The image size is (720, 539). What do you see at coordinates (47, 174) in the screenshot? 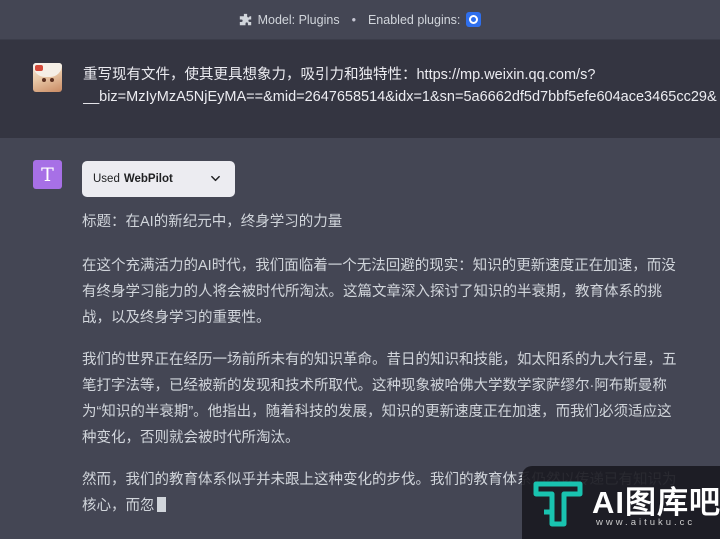
I see `assistant-avatar: T` at bounding box center [47, 174].